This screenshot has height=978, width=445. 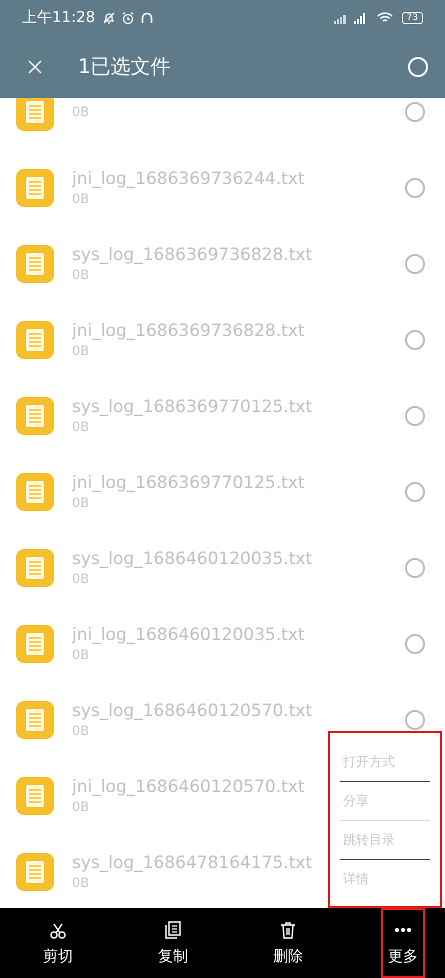 What do you see at coordinates (109, 17) in the screenshot?
I see `bell-off-icon` at bounding box center [109, 17].